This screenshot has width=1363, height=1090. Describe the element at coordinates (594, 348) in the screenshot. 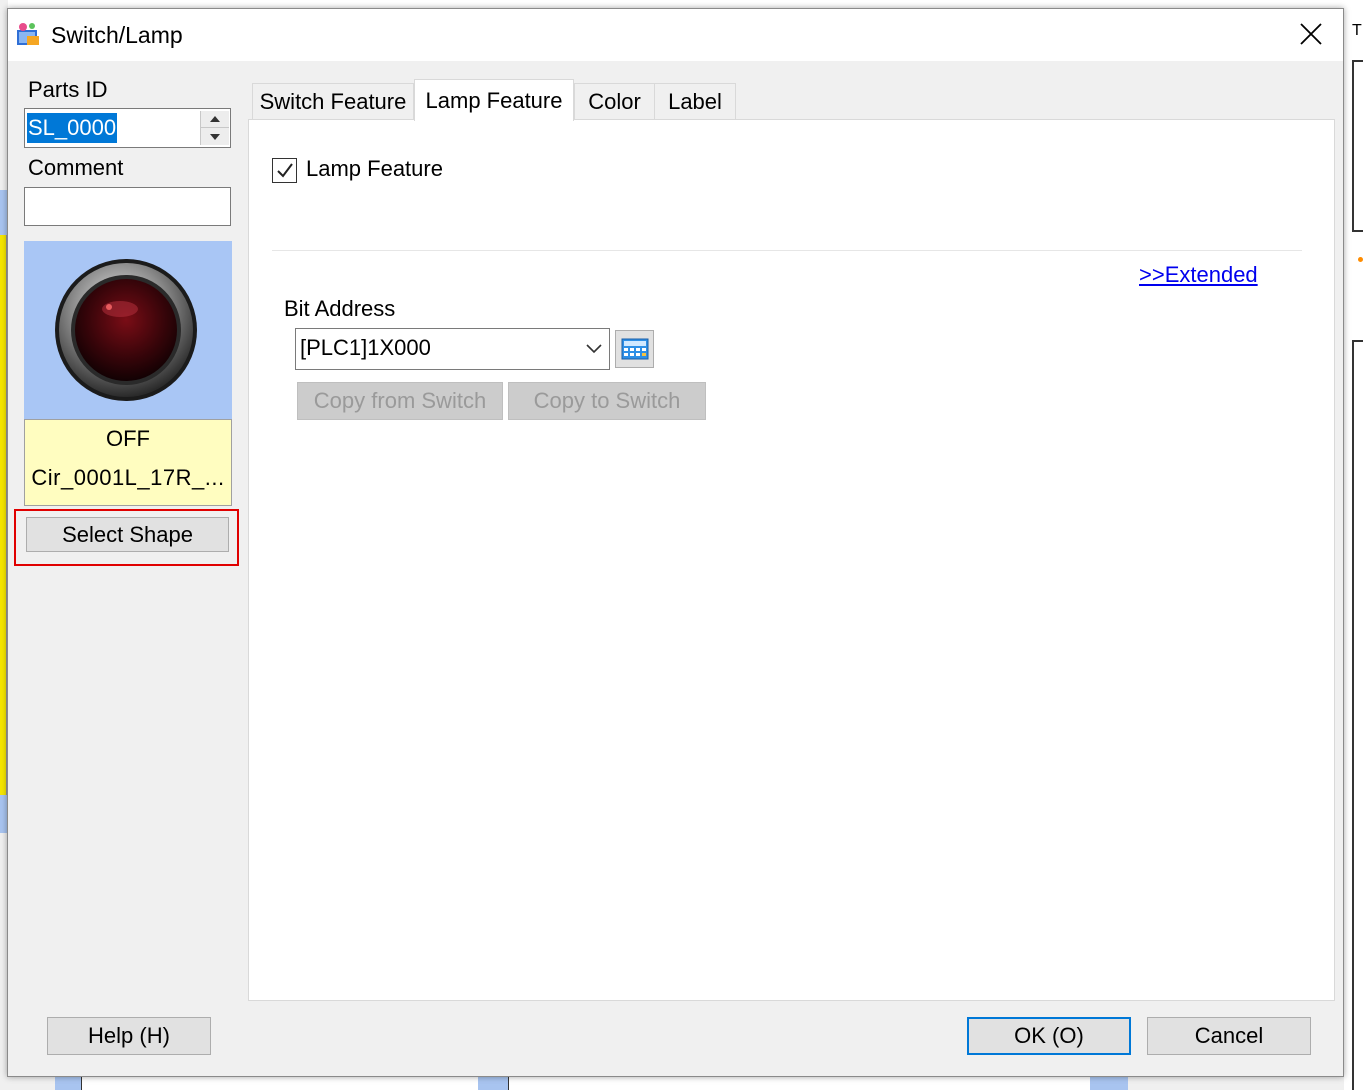

I see `chevron-down-icon` at that location.